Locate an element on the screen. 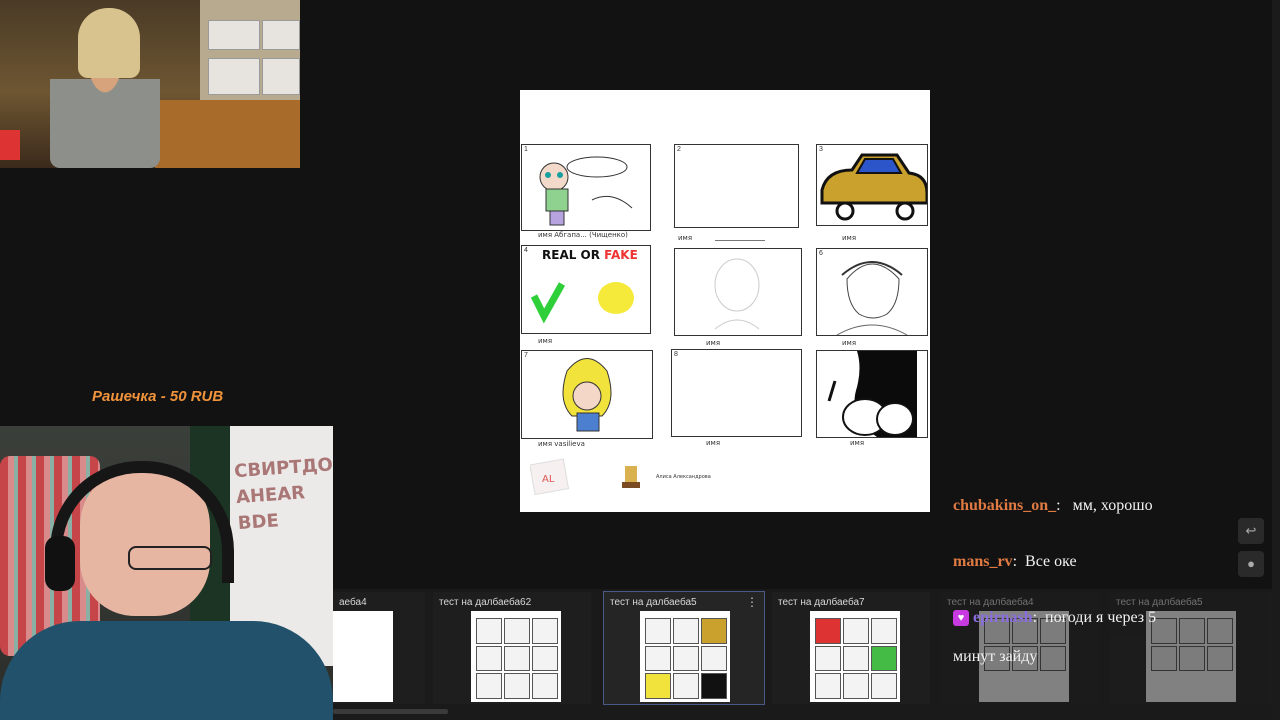  streamer-hair is located at coordinates (109, 43).